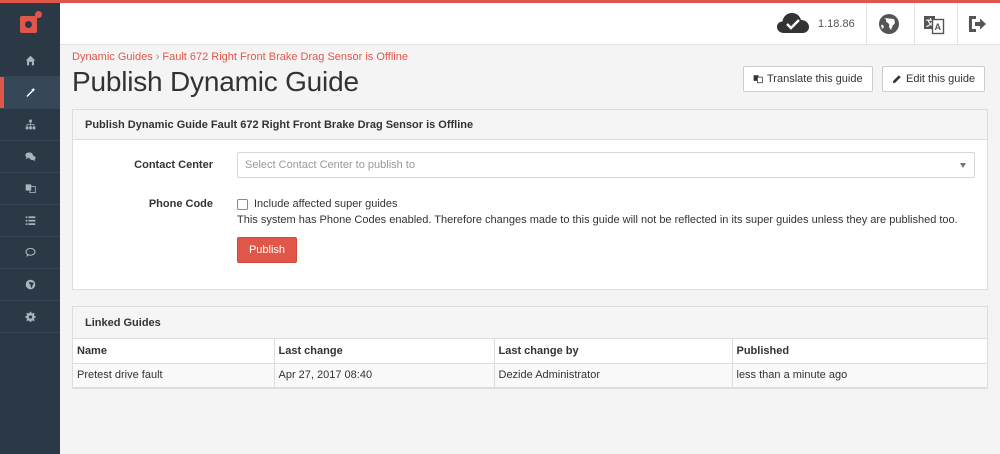 The height and width of the screenshot is (454, 1000). Describe the element at coordinates (977, 24) in the screenshot. I see `sign-out-icon` at that location.